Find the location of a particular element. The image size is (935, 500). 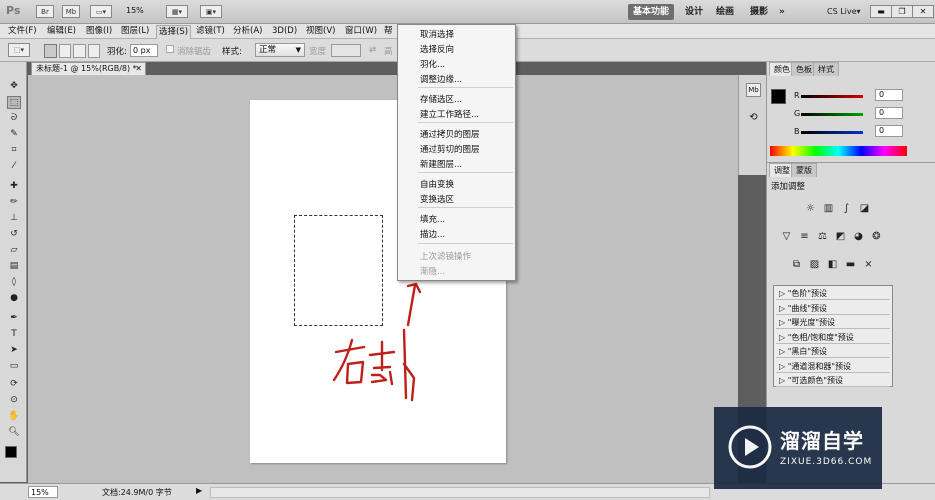

preset-item: ▷ "曲线"预设 is located at coordinates (833, 308).